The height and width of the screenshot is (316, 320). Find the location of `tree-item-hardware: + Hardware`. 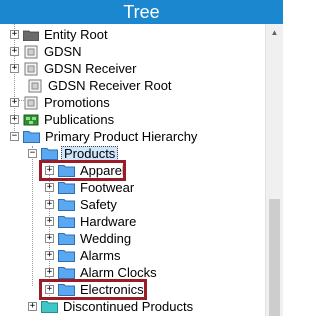

tree-item-hardware: + Hardware is located at coordinates (91, 221).